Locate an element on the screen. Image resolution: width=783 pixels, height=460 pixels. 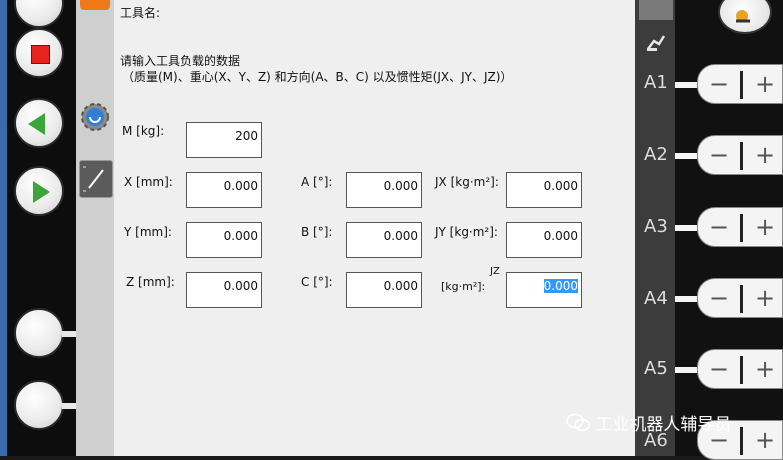
jz-input: 0.000 is located at coordinates (544, 290).